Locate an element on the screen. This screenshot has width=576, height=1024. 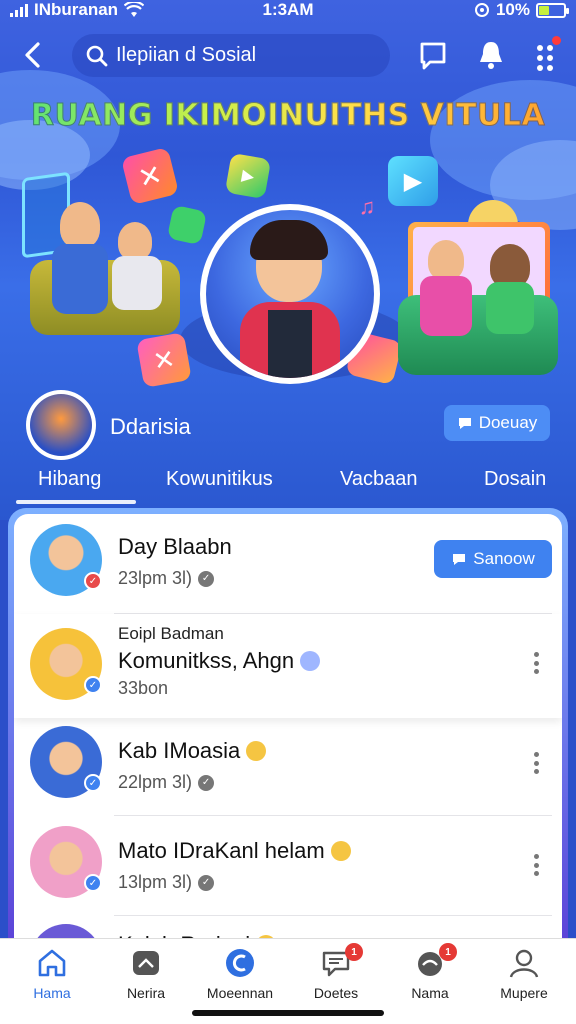
nav-doetes: 1 Doetes is located at coordinates (336, 972).